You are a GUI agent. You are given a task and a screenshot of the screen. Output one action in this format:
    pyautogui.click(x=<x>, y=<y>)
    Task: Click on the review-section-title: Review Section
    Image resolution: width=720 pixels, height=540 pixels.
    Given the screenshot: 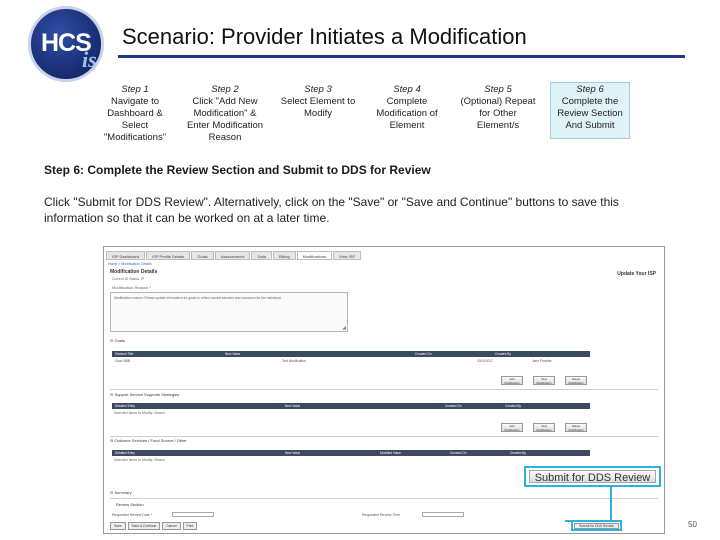 What is the action you would take?
    pyautogui.click(x=130, y=504)
    